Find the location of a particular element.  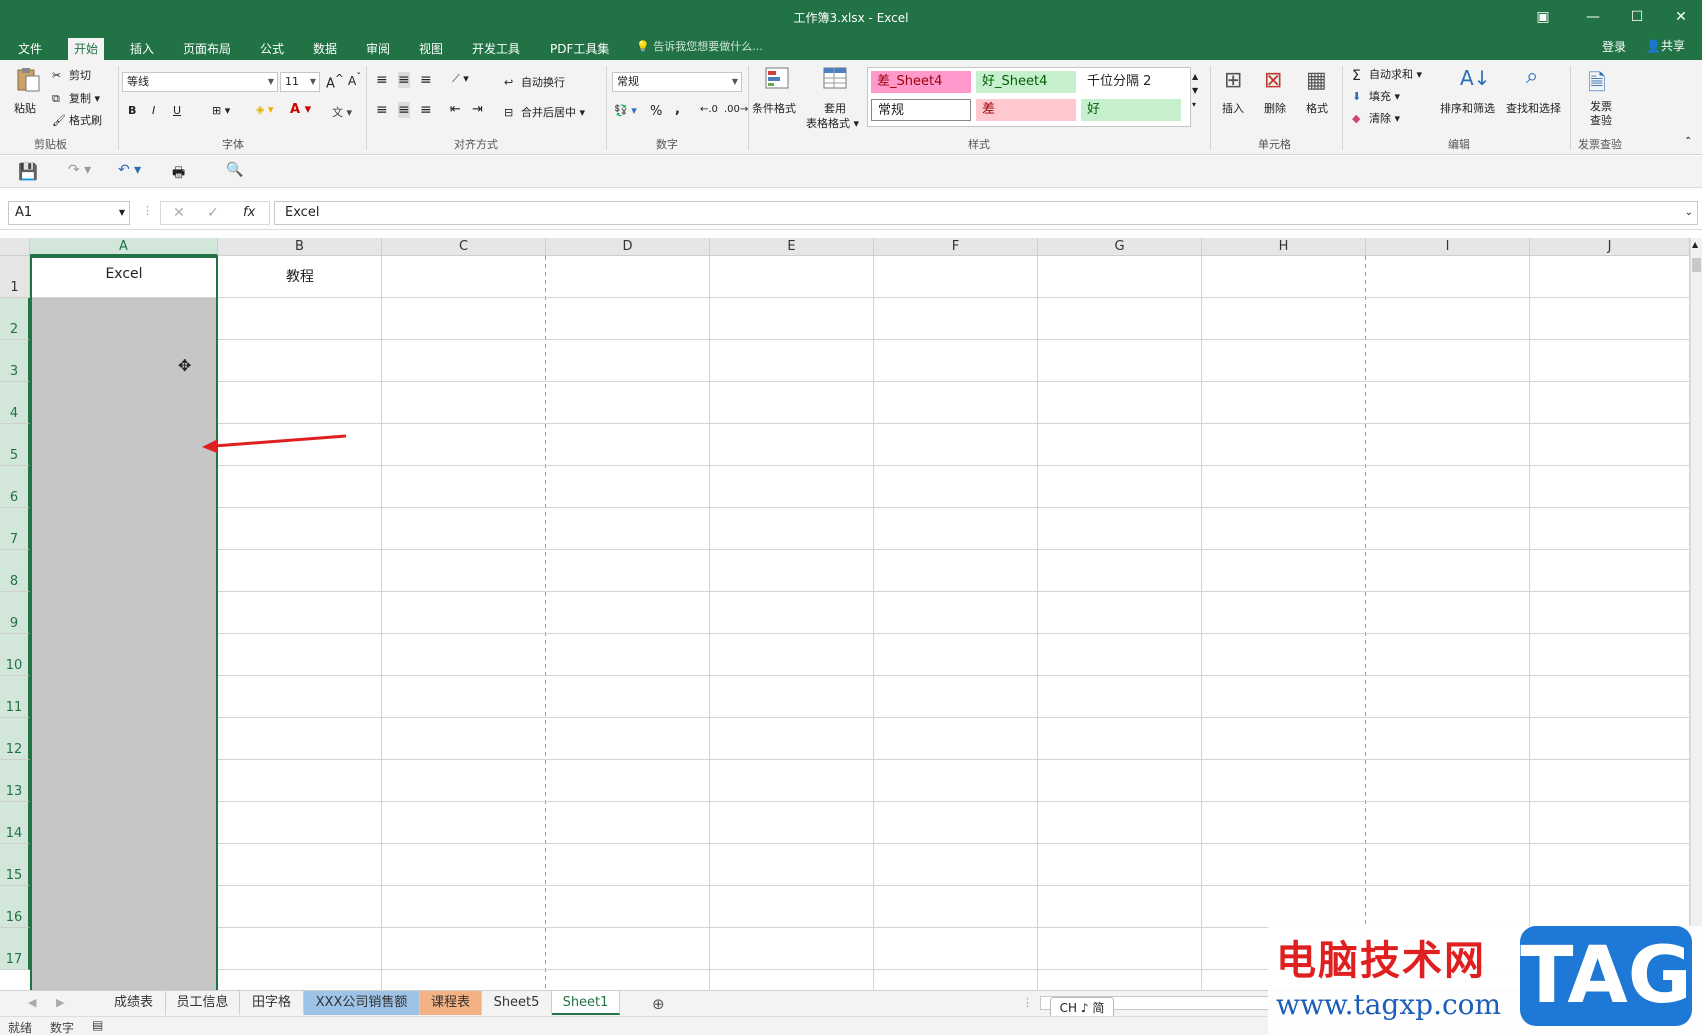

align-top-icon: ≡ is located at coordinates (382, 80).